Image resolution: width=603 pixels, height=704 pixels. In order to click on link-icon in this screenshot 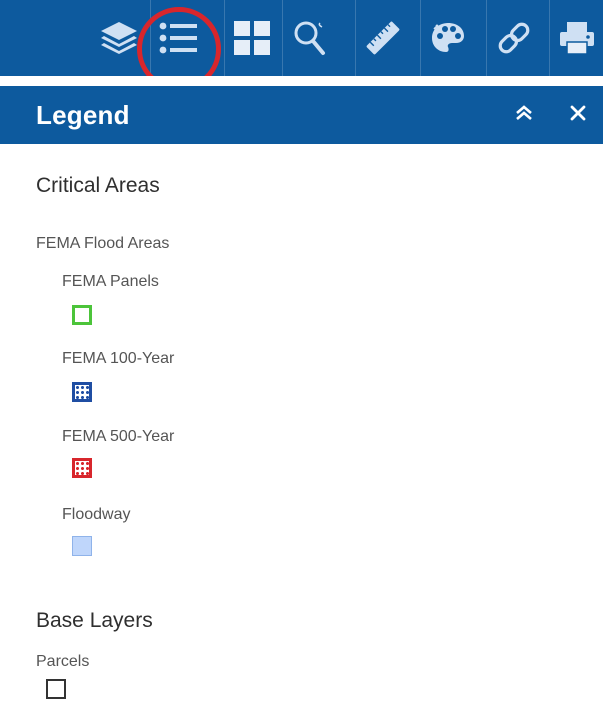, I will do `click(514, 38)`.